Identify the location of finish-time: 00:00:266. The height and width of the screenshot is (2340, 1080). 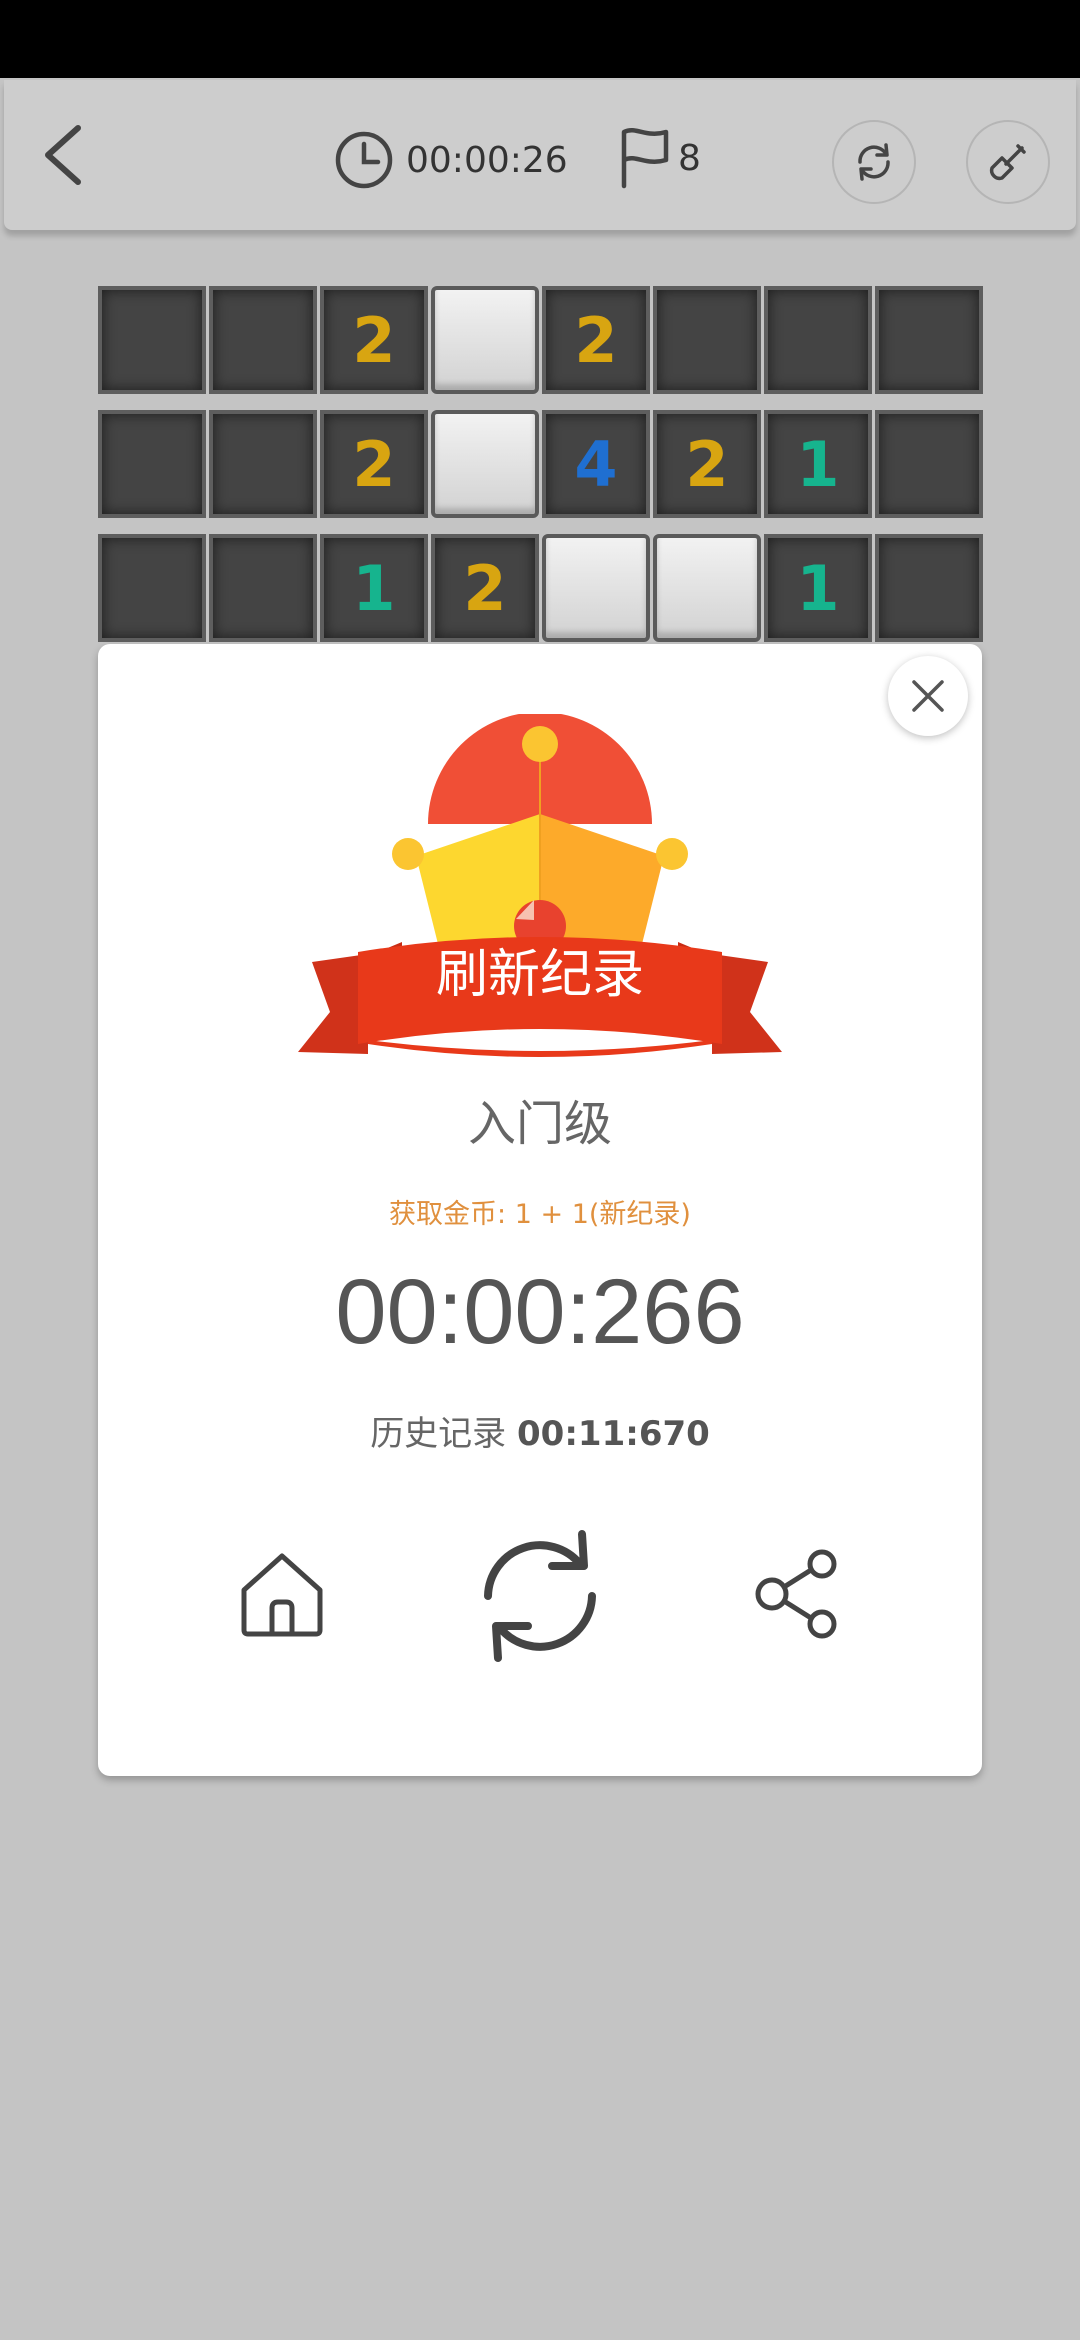
(540, 1312).